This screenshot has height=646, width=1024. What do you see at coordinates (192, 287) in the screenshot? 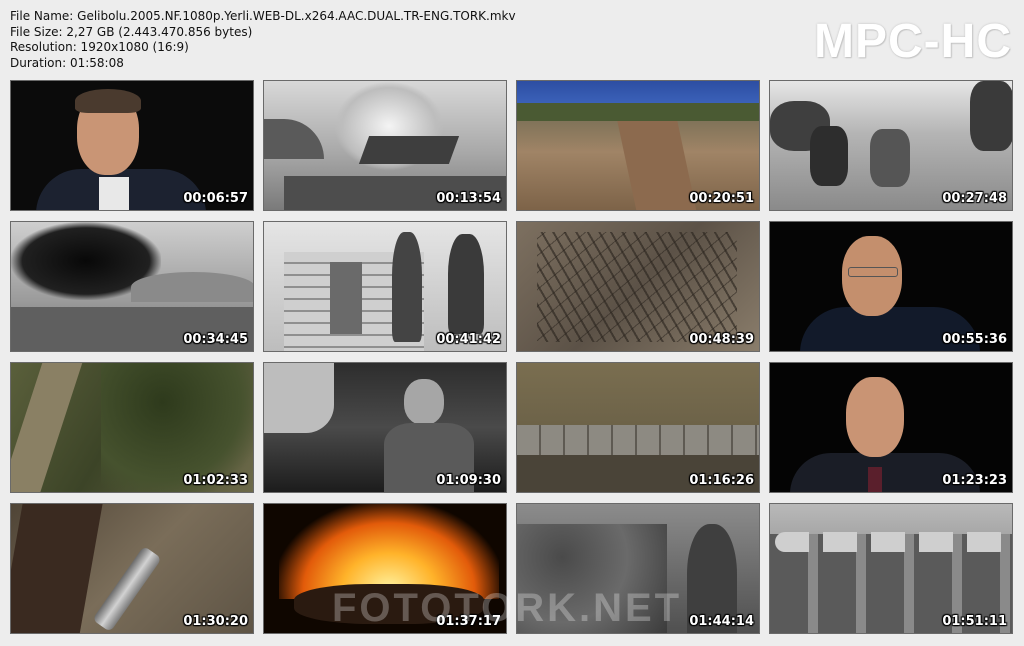
I see `hill` at bounding box center [192, 287].